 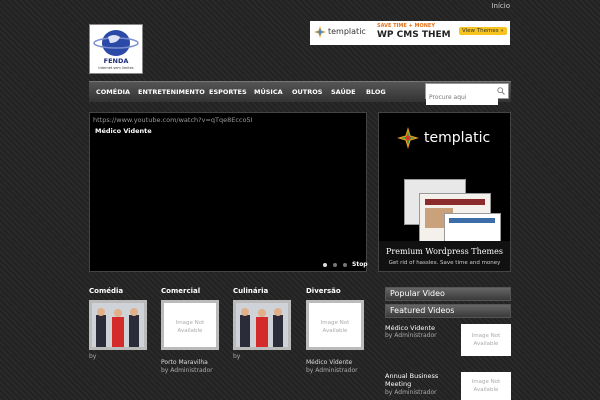 I want to click on nav-item-esportes: ESPORTES, so click(x=228, y=92).